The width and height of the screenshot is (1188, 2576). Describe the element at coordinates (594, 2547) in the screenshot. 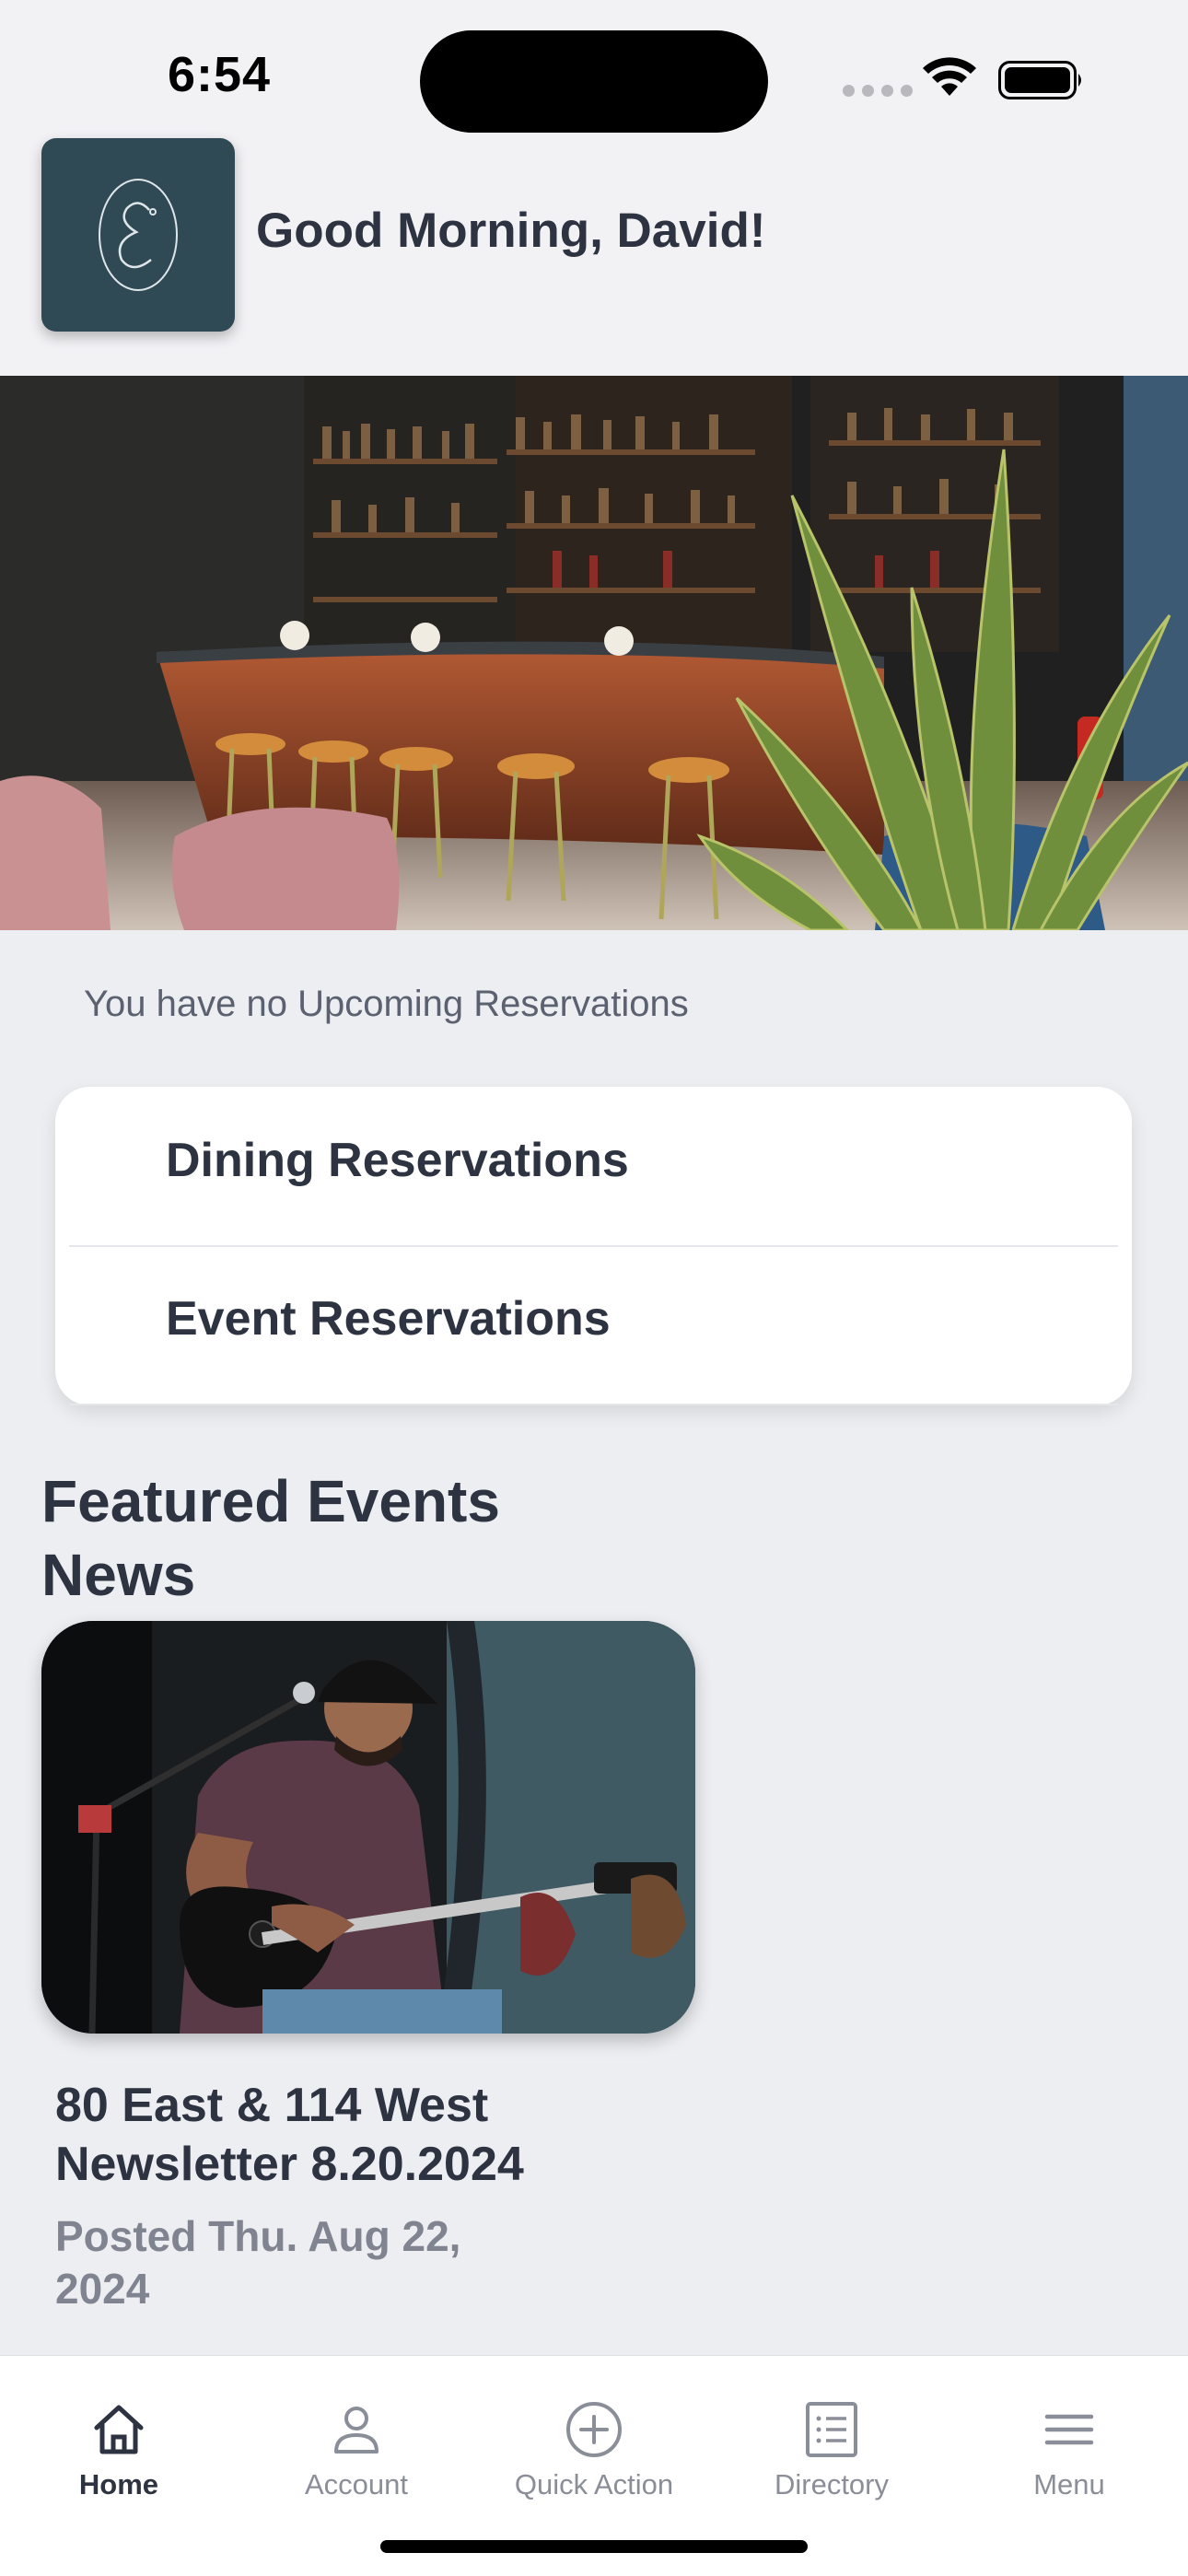

I see `home-indicator` at that location.